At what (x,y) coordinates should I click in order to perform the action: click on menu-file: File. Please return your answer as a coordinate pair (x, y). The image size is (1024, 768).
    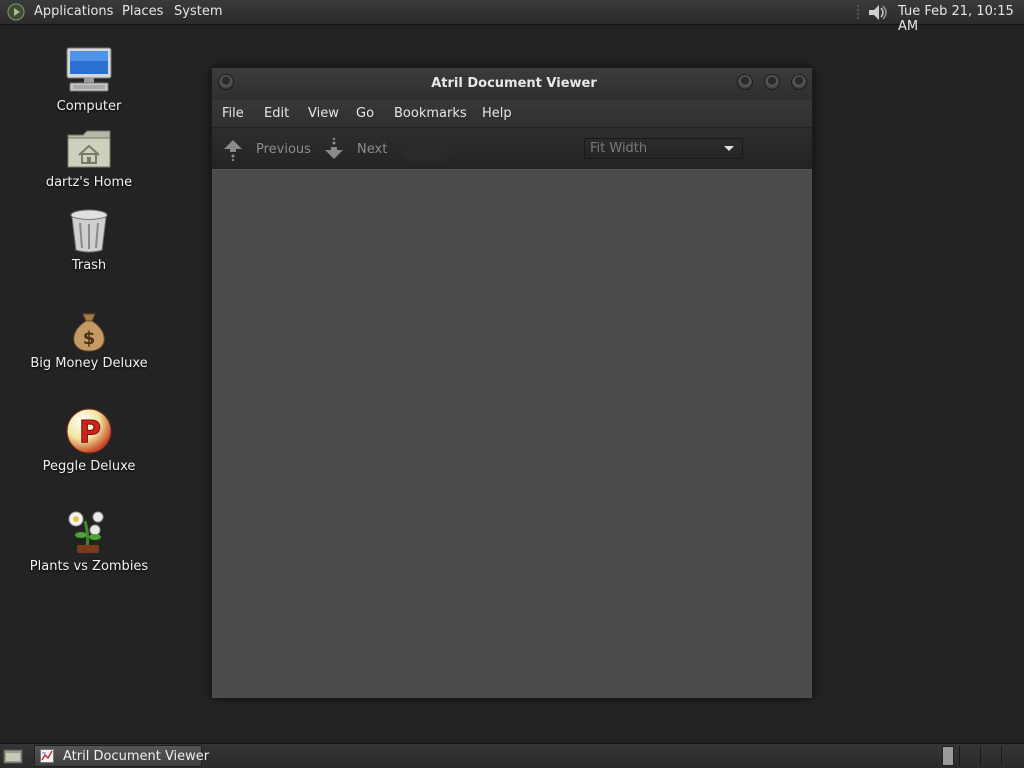
    Looking at the image, I should click on (233, 113).